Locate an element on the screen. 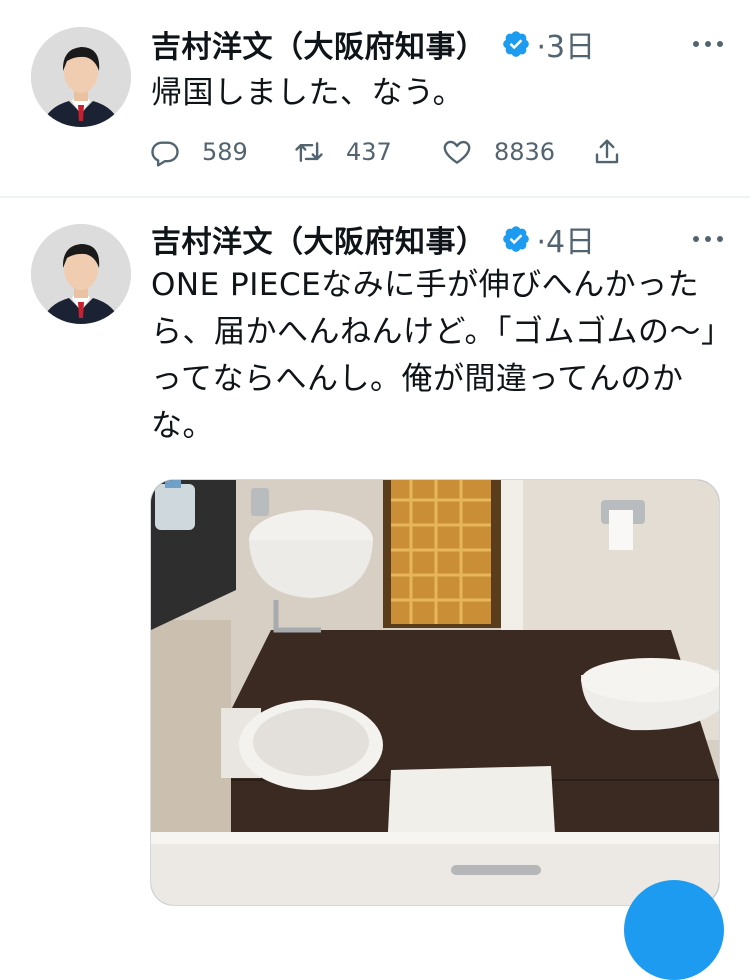 The height and width of the screenshot is (980, 750). timestamp: ·3日 is located at coordinates (566, 44).